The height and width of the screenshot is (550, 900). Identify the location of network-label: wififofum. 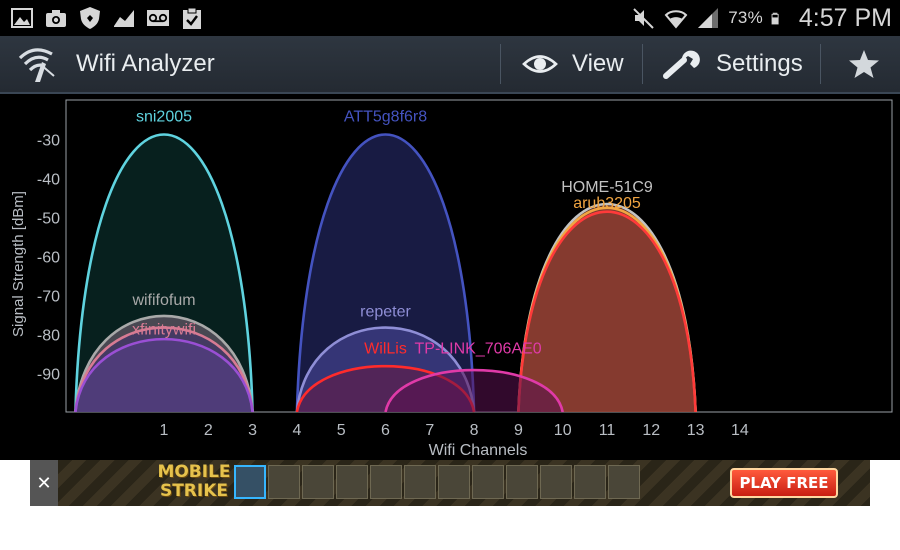
(163, 300).